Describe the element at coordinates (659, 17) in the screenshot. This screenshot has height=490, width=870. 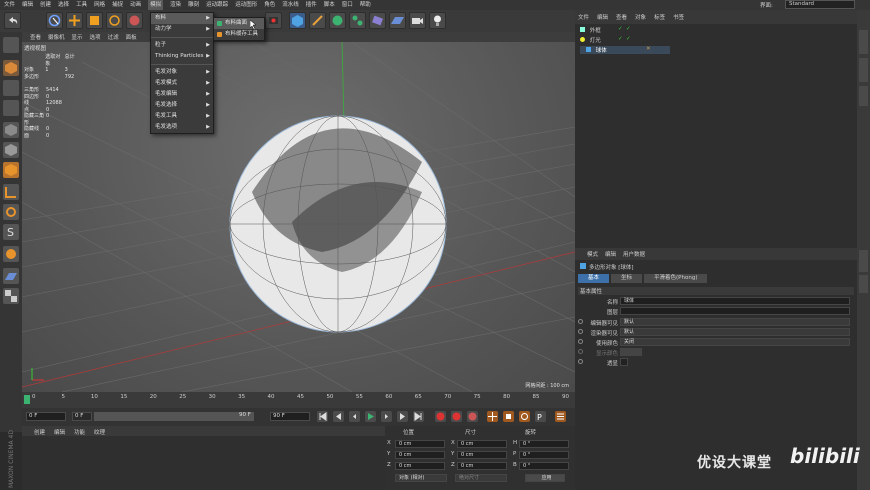
I see `object-menu-tags: 标签` at that location.